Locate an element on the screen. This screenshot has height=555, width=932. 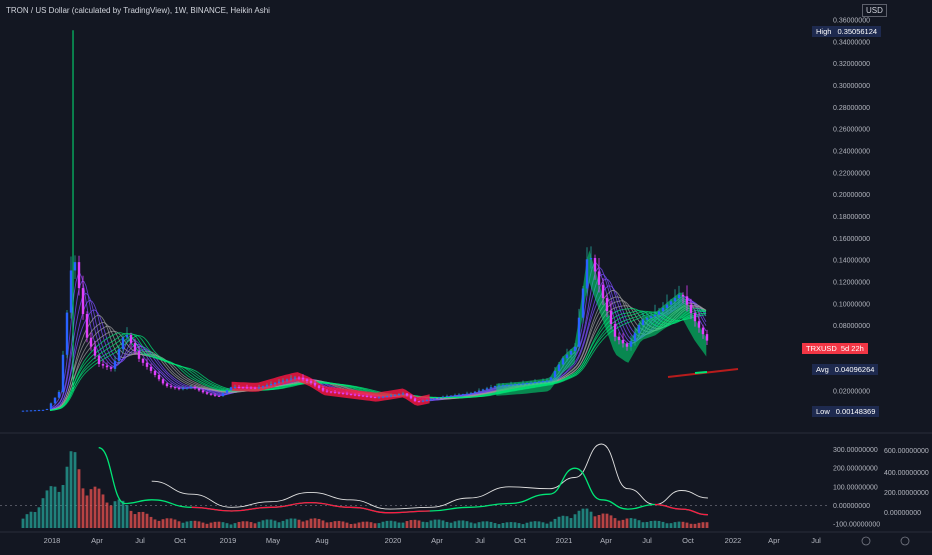
settings-icon is located at coordinates (905, 541).